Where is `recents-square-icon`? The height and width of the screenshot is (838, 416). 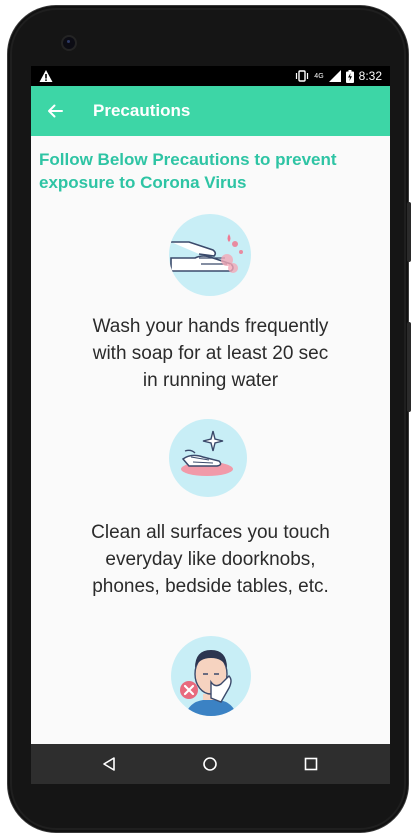
recents-square-icon is located at coordinates (311, 764).